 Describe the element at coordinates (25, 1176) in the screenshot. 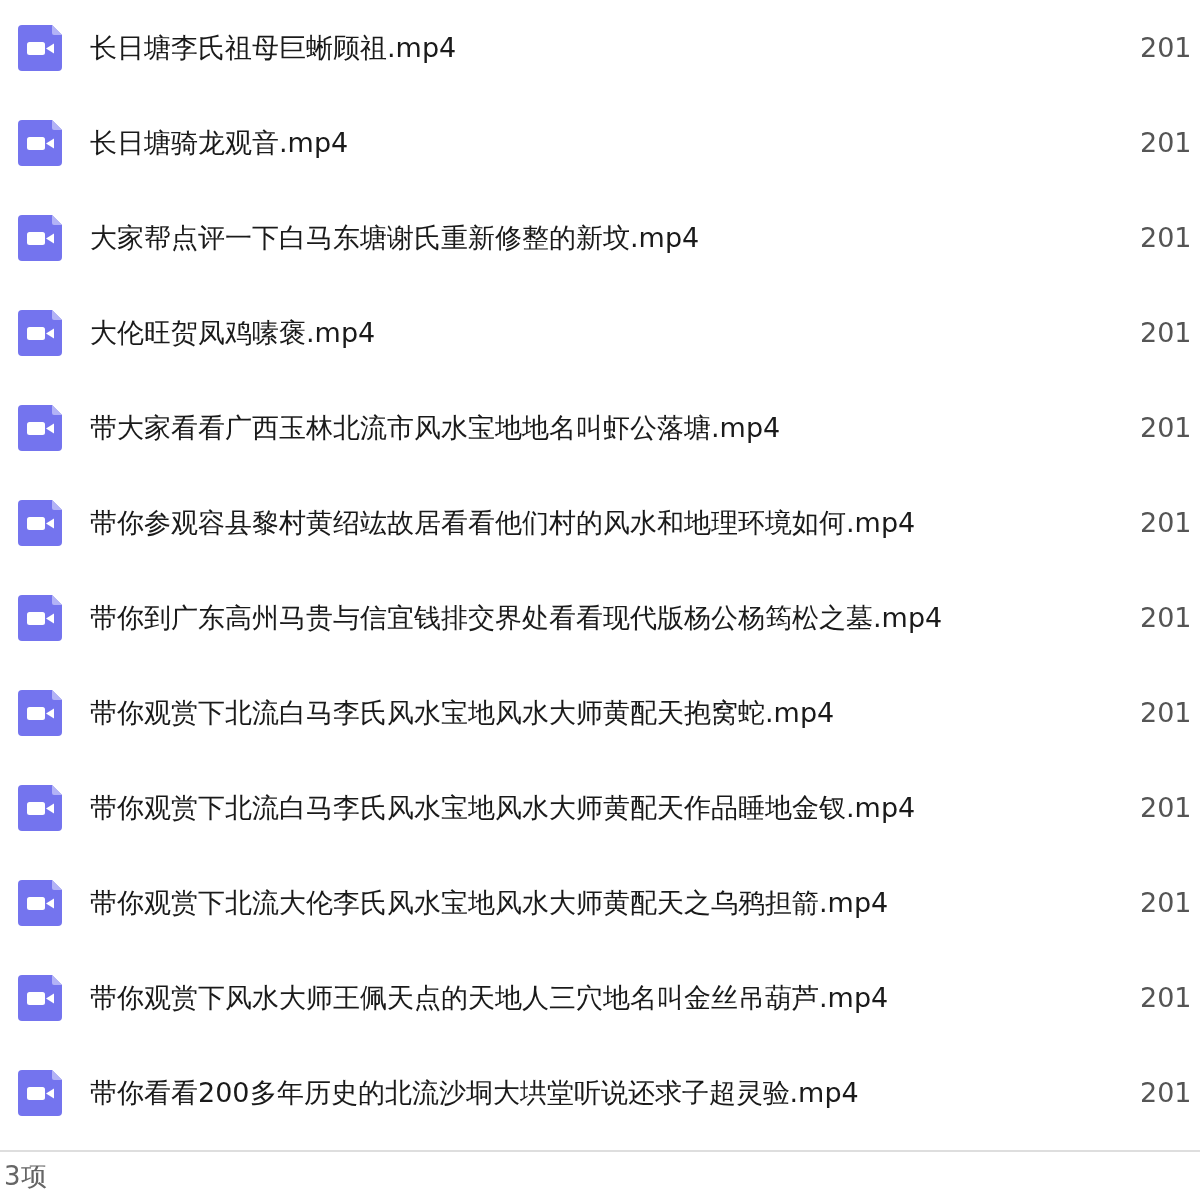

I see `item-count: 3项` at that location.